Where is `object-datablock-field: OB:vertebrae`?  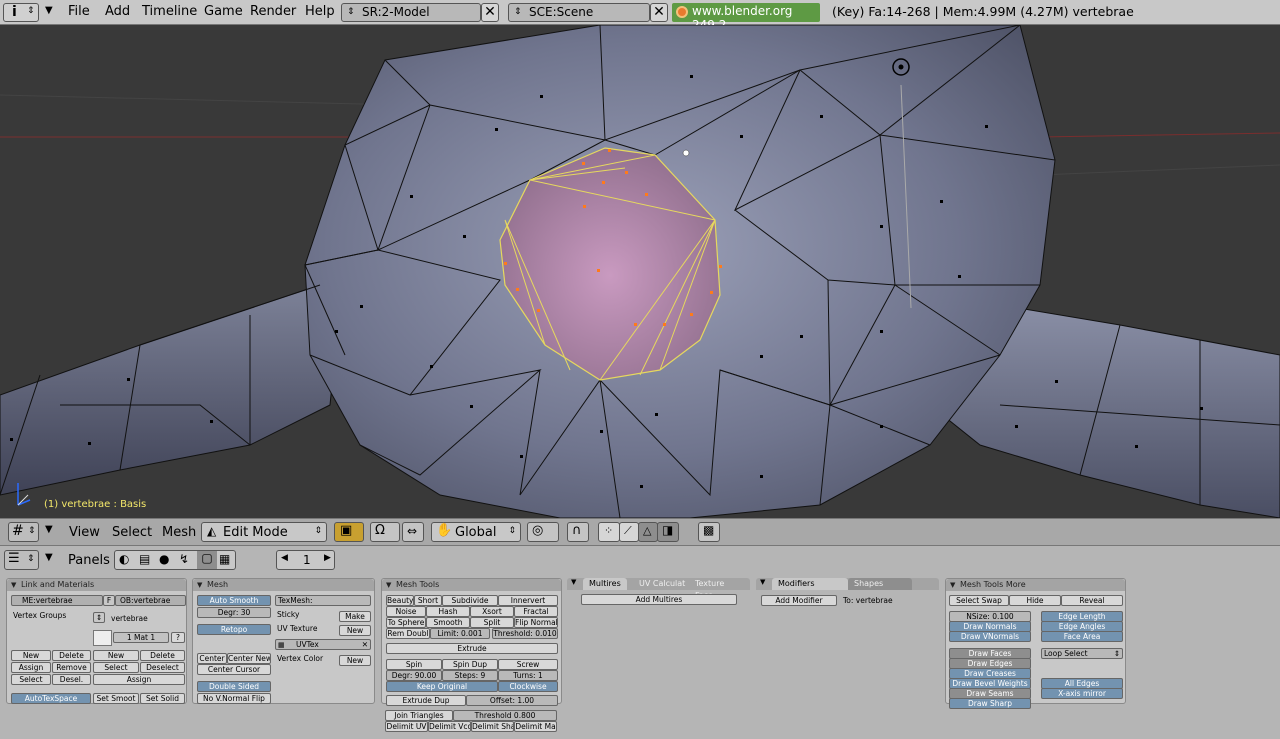 object-datablock-field: OB:vertebrae is located at coordinates (150, 600).